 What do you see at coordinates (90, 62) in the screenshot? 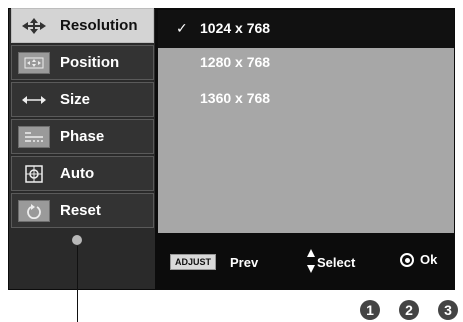
I see `menu-item-label: Position` at bounding box center [90, 62].